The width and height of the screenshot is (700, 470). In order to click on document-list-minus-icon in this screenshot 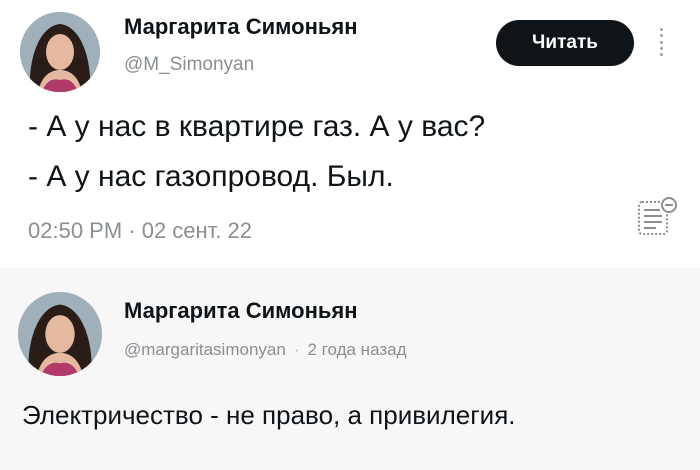, I will do `click(657, 217)`.